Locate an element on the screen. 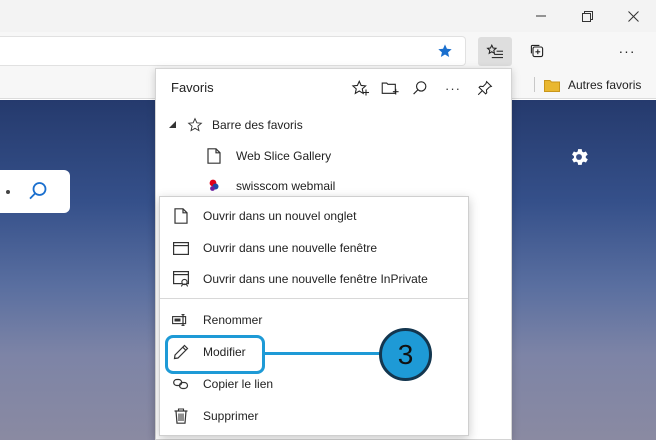 Image resolution: width=656 pixels, height=440 pixels. menu-item-label: Copier le lien is located at coordinates (238, 384).